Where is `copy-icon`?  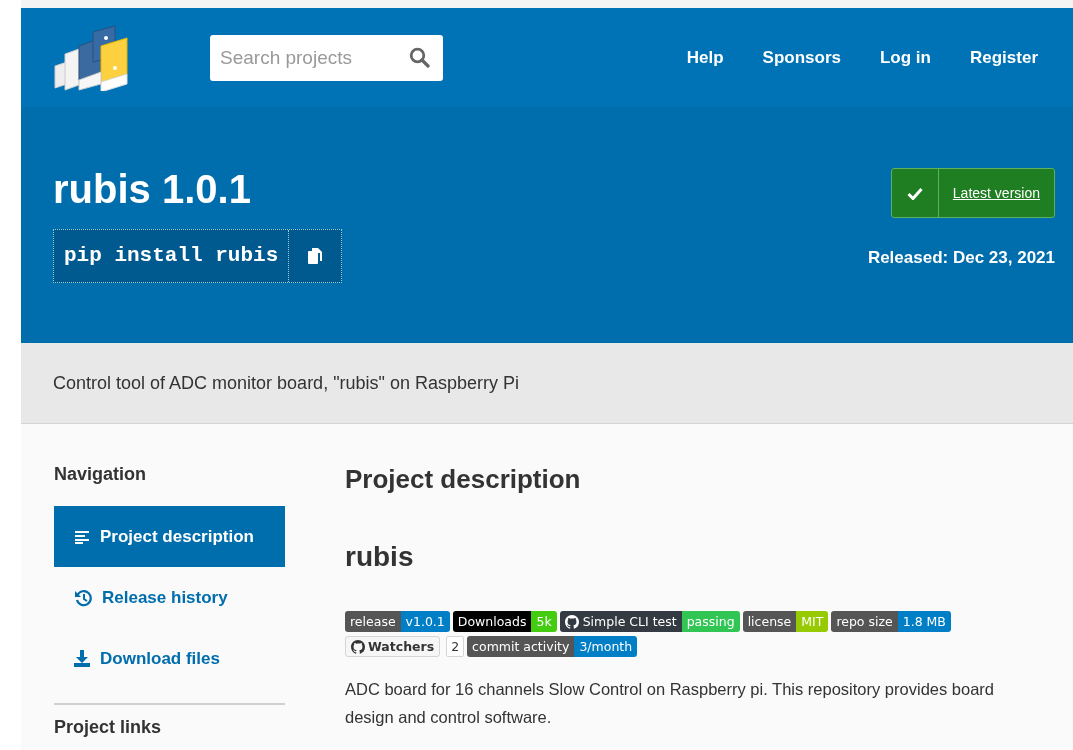 copy-icon is located at coordinates (315, 256).